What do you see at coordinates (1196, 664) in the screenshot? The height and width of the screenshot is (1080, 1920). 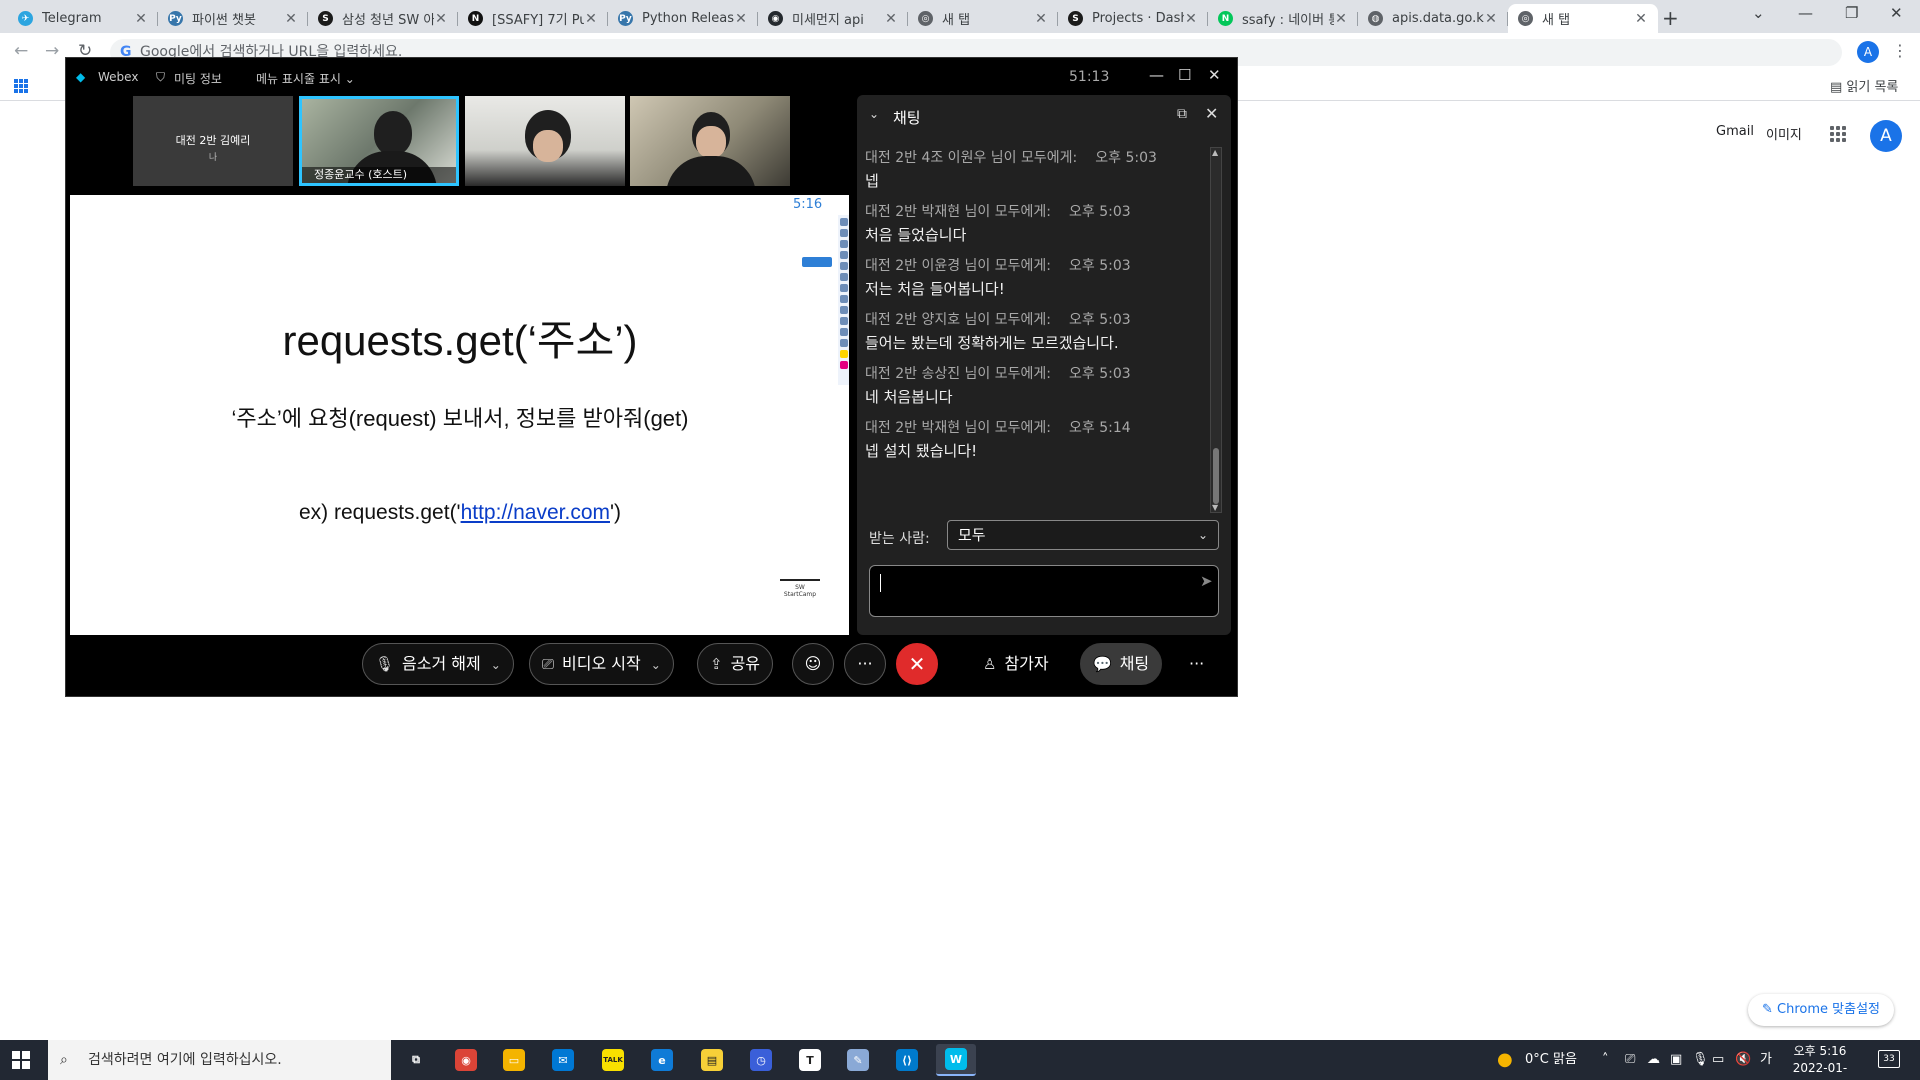 I see `more-panels-button: ···` at bounding box center [1196, 664].